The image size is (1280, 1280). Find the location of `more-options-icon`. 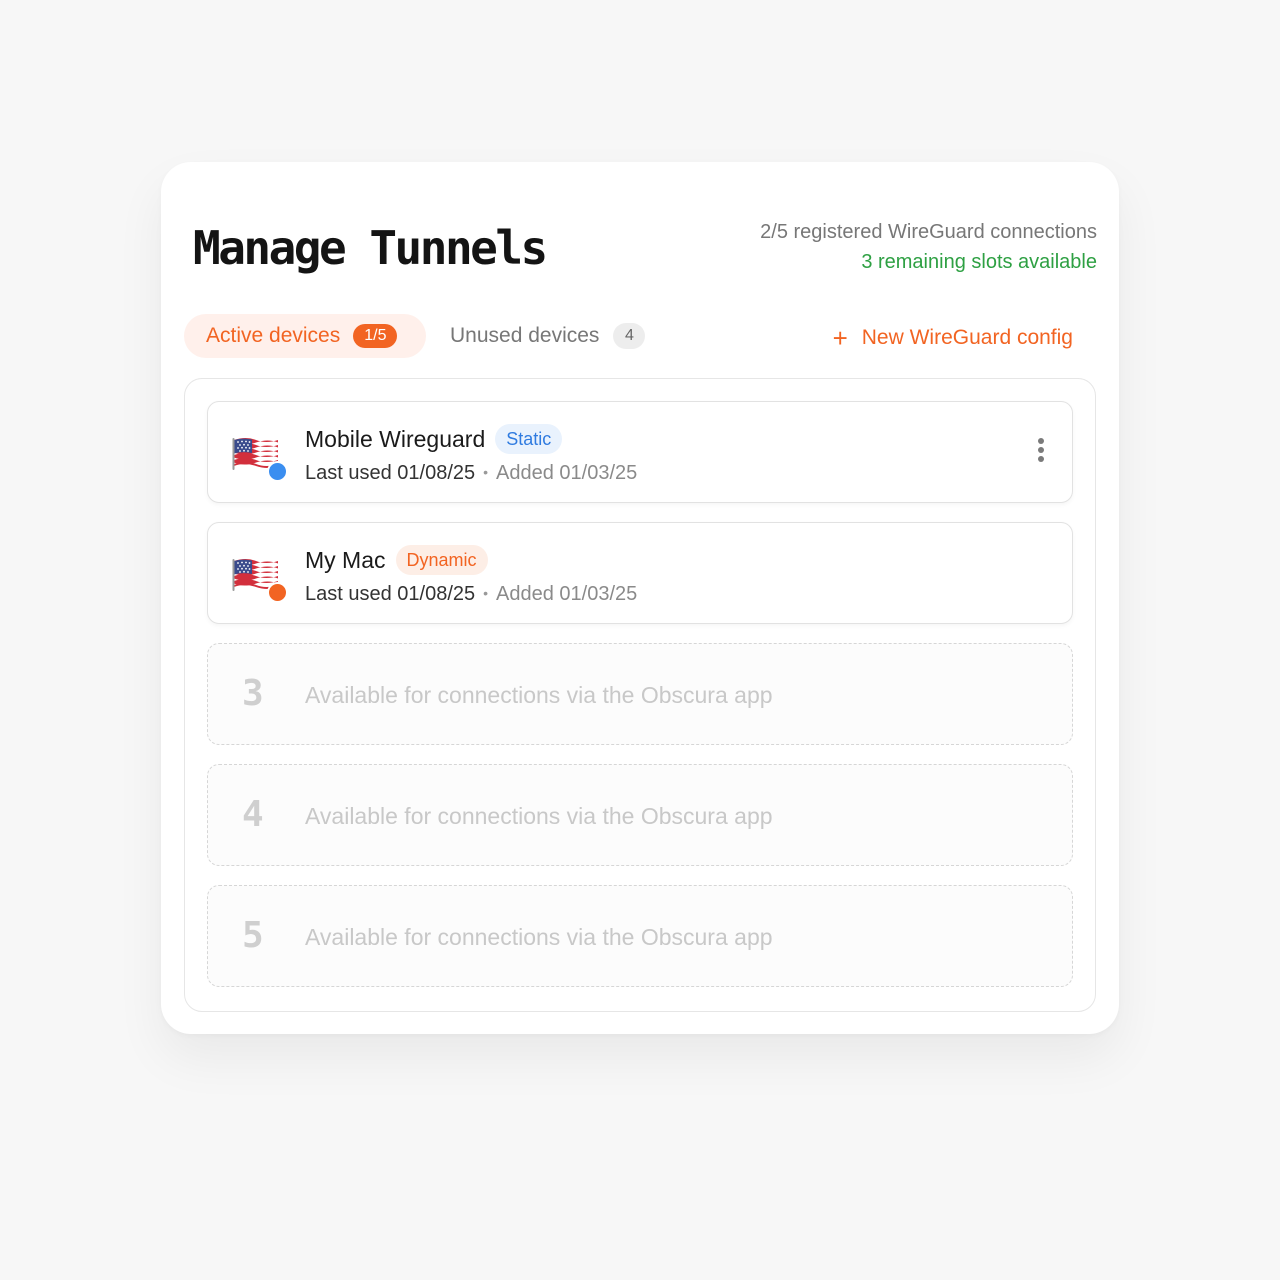

more-options-icon is located at coordinates (1041, 452).